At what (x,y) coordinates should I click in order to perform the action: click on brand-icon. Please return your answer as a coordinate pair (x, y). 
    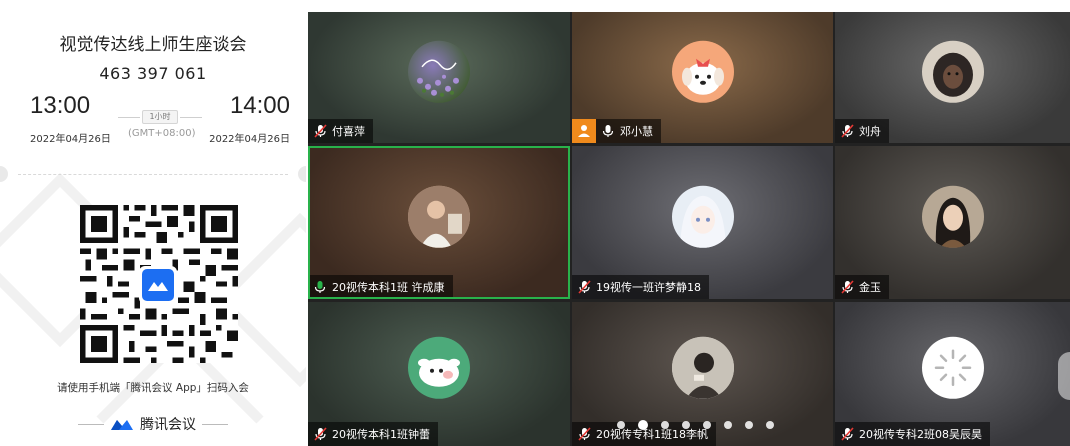
    Looking at the image, I should click on (158, 286).